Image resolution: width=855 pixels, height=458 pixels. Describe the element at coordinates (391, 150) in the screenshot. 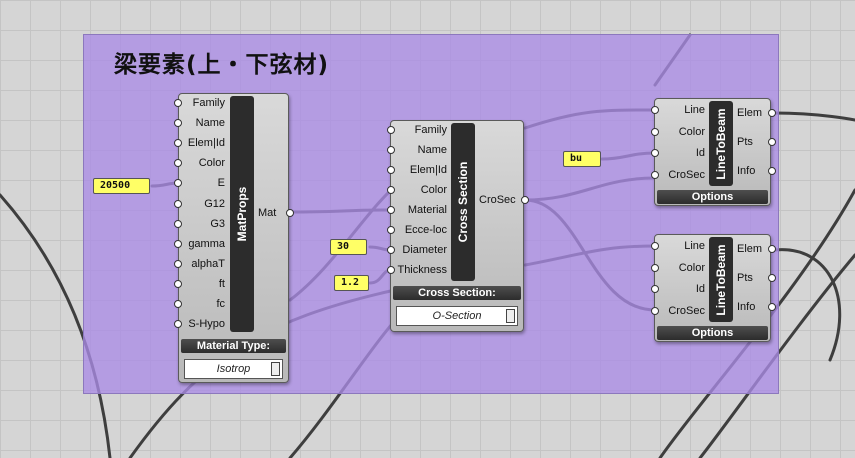

I see `cross-section-input-1-grip` at that location.